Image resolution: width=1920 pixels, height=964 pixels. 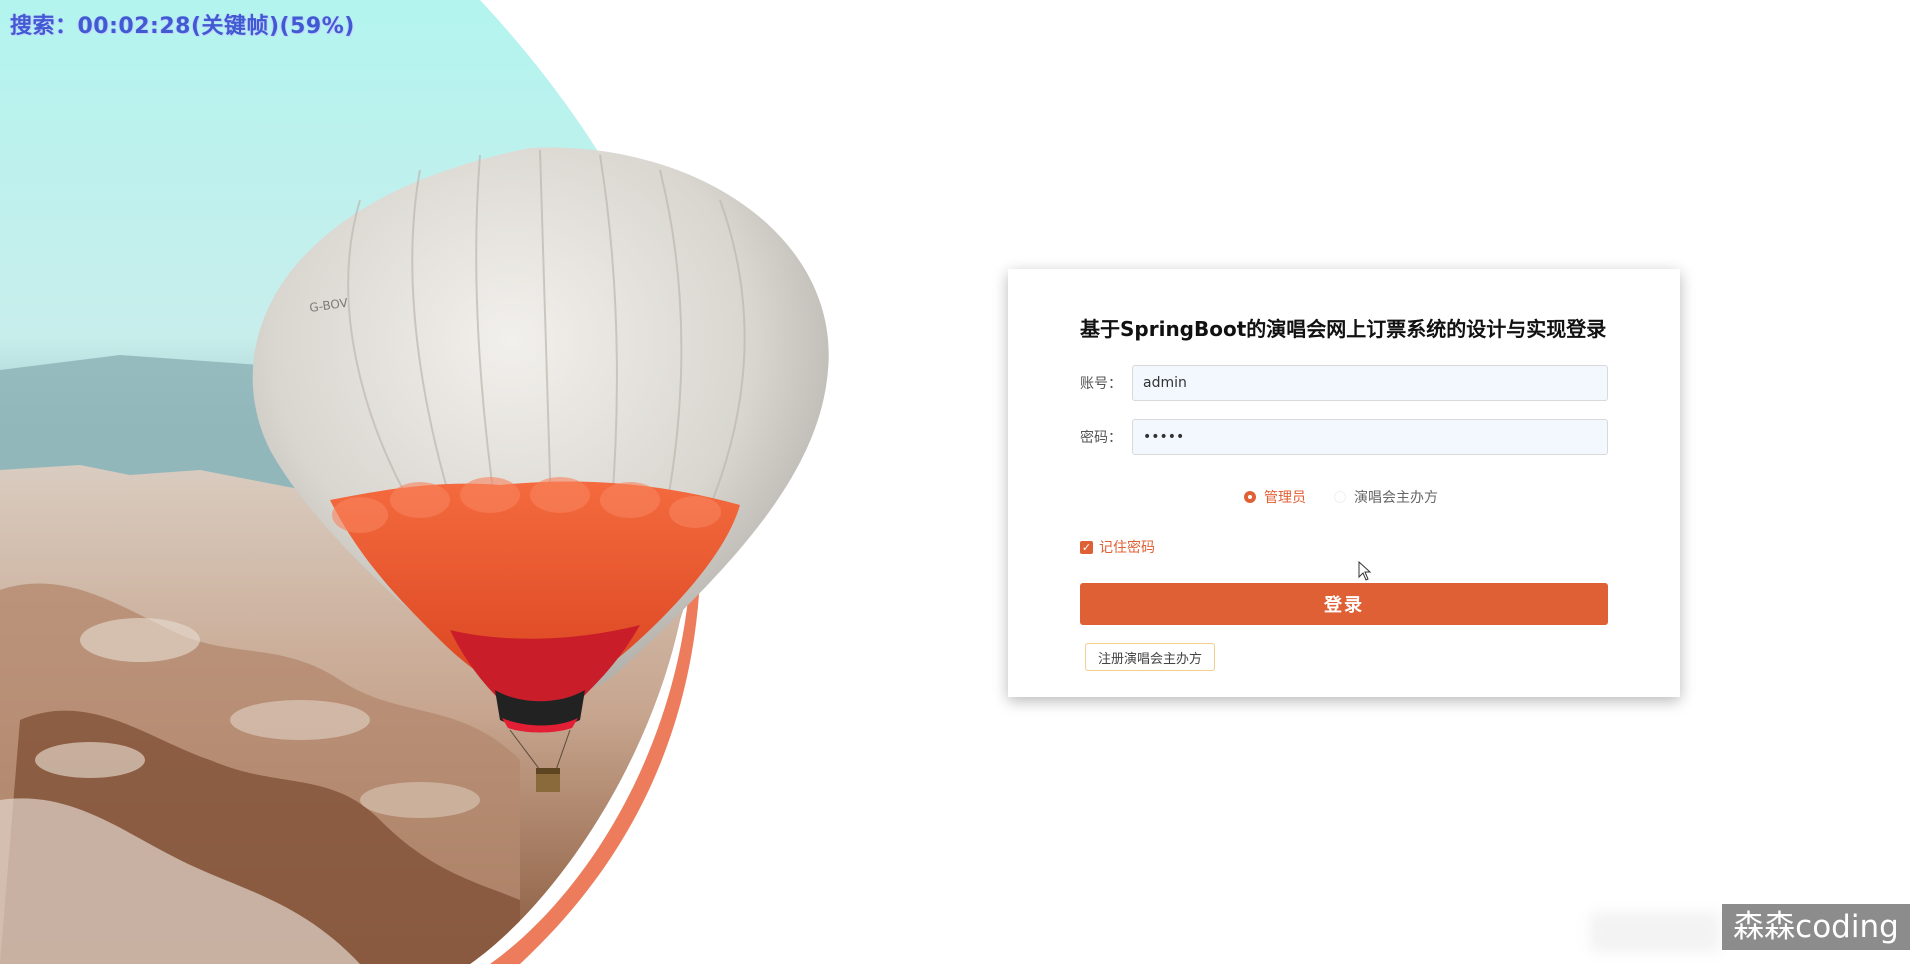 I want to click on register-organizer-button: 注册演唱会主办方, so click(x=1150, y=657).